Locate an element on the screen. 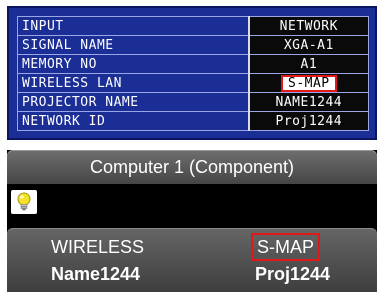  info-label: SIGNAL NAME is located at coordinates (133, 45).